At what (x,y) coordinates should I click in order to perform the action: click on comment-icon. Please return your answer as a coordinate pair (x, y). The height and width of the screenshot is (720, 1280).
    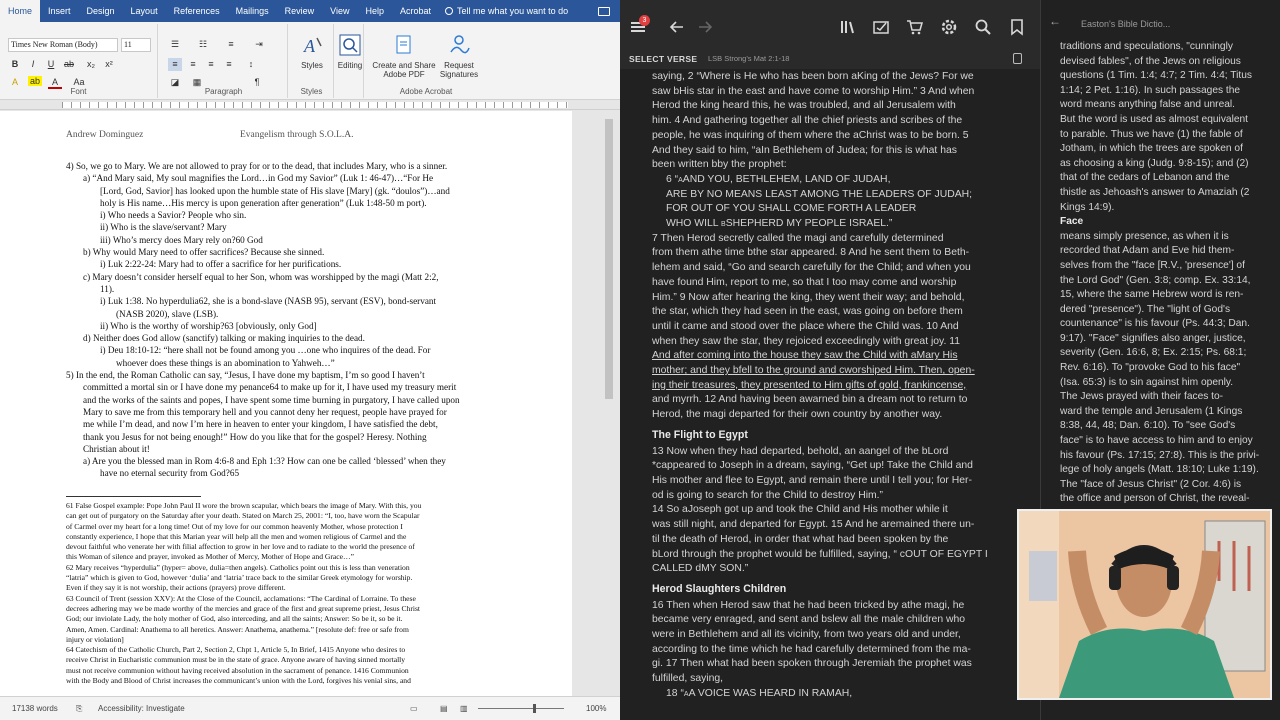
    Looking at the image, I should click on (604, 11).